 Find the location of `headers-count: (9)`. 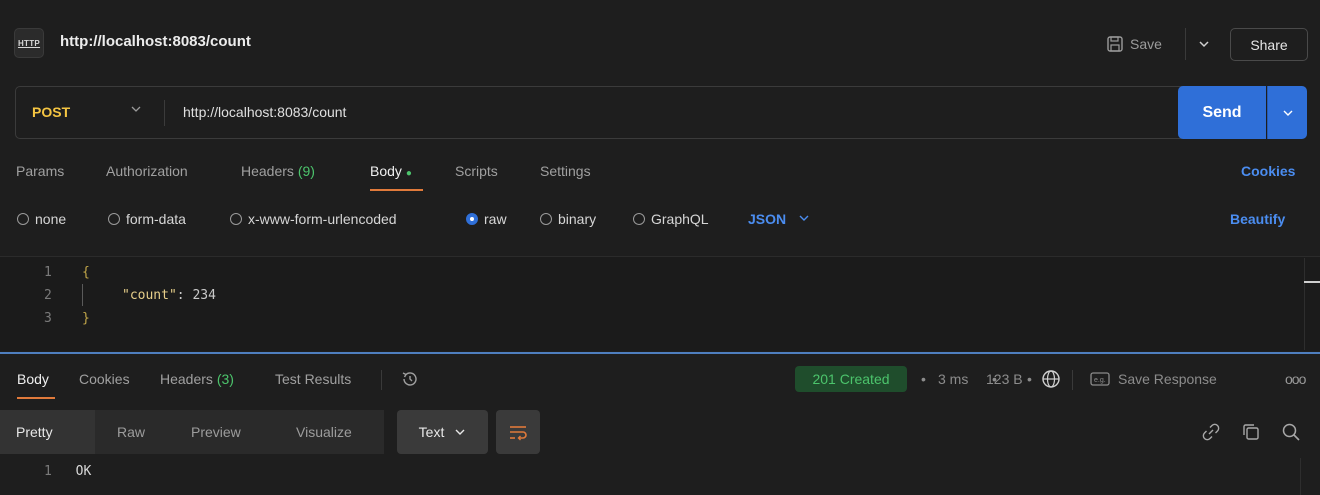

headers-count: (9) is located at coordinates (306, 171).